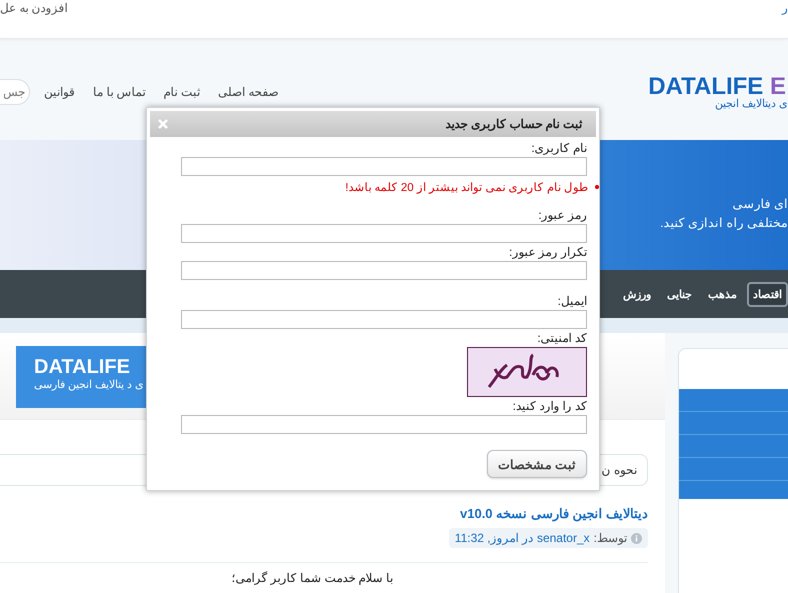  I want to click on ad-logo: DATALIFE, so click(82, 367).